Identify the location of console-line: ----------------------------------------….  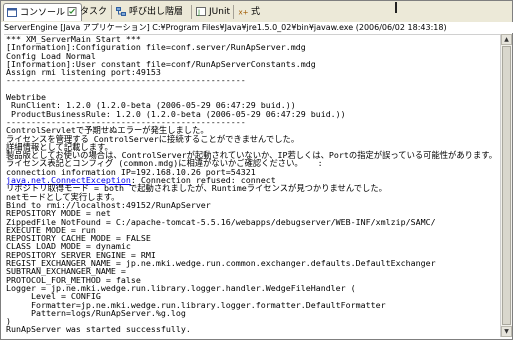
(126, 80).